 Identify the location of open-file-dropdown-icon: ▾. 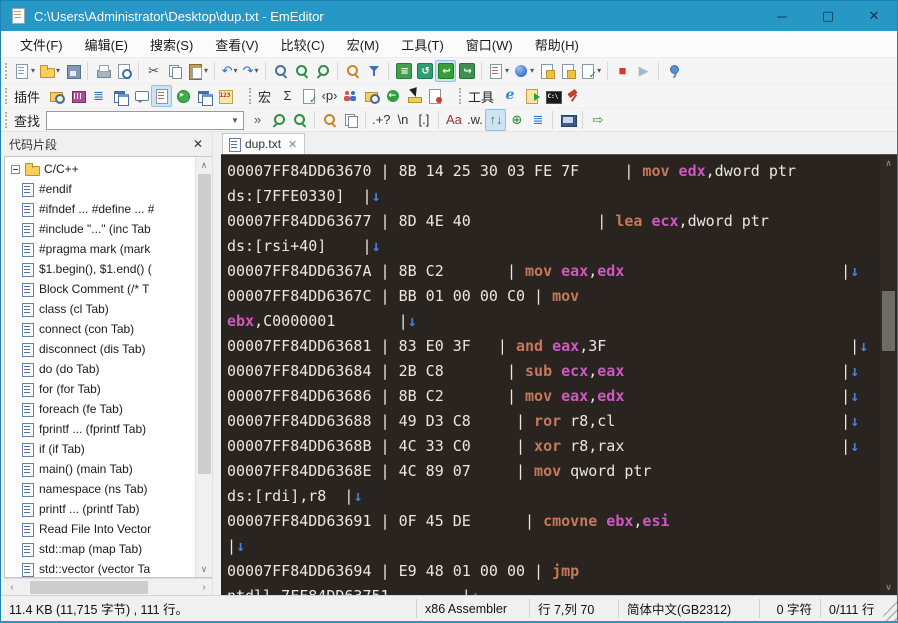
(58, 70).